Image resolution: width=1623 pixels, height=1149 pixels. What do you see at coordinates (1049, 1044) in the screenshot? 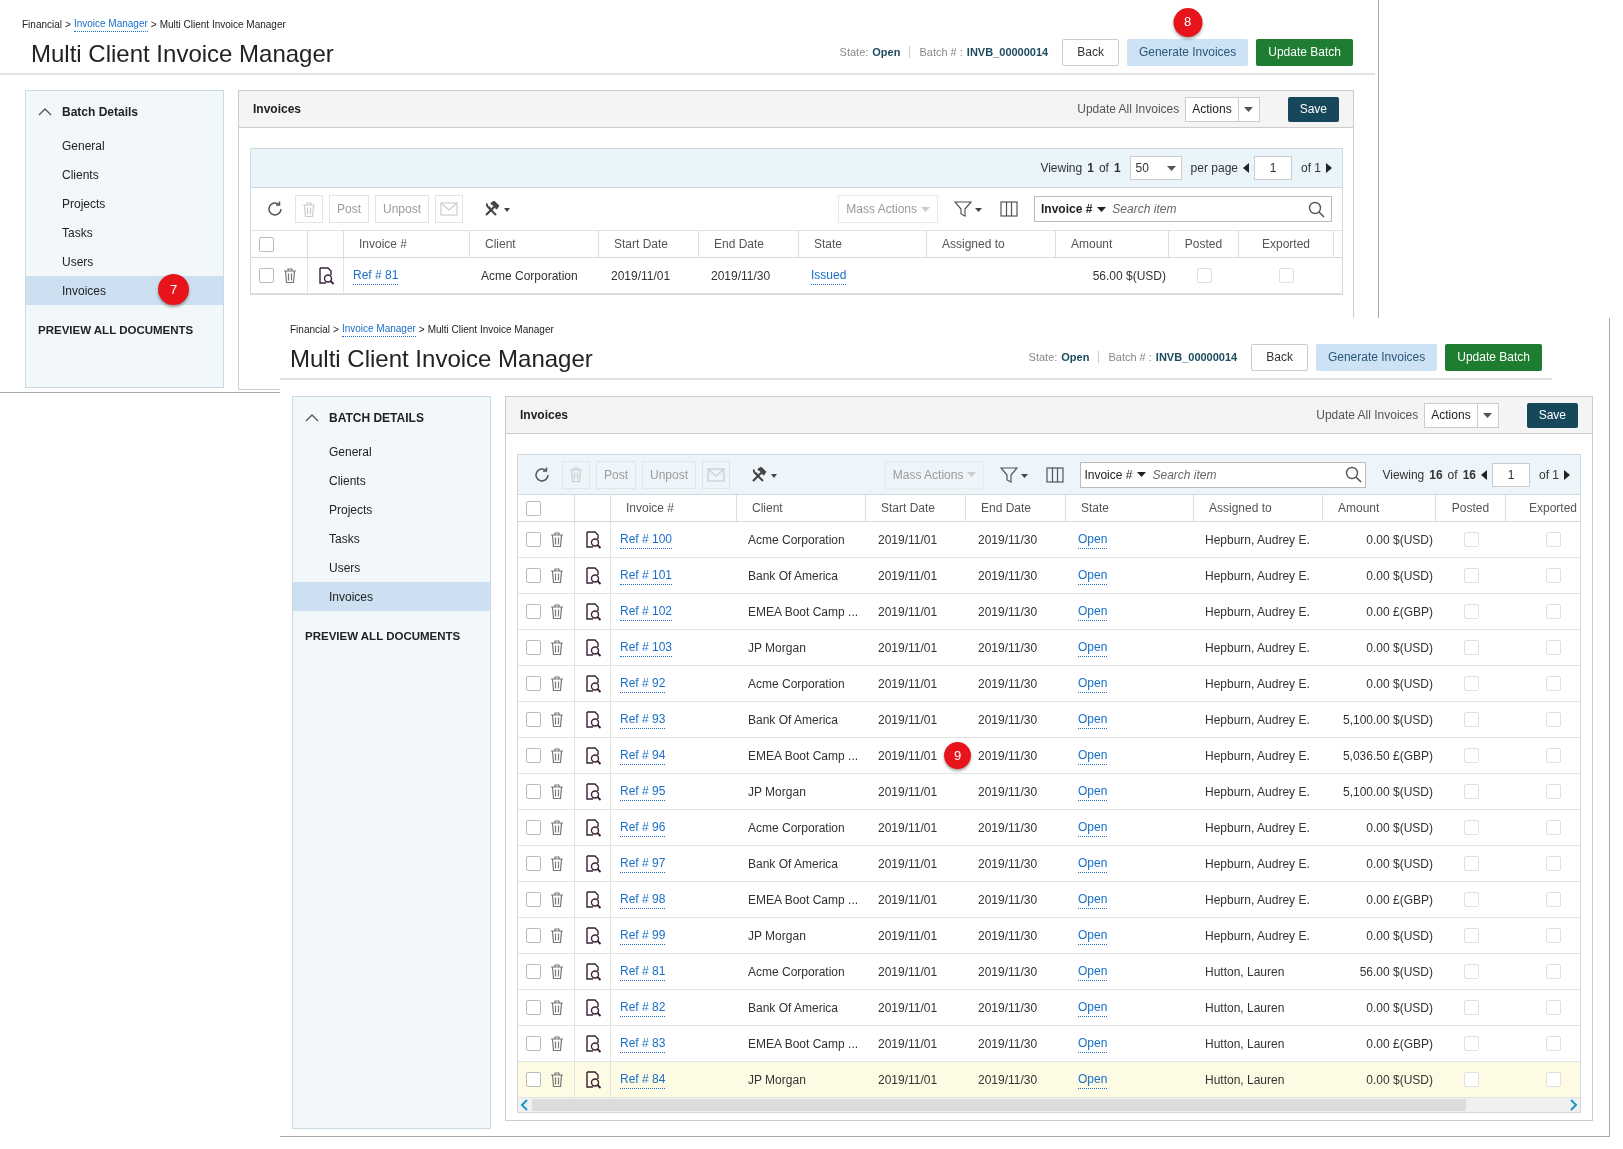
I see `table-row: Ref # 83 EMEA Boot Camp ... 2019/11/01 2019/11/30 Open Hutton, Lauren 0.00 £(GBP)` at bounding box center [1049, 1044].